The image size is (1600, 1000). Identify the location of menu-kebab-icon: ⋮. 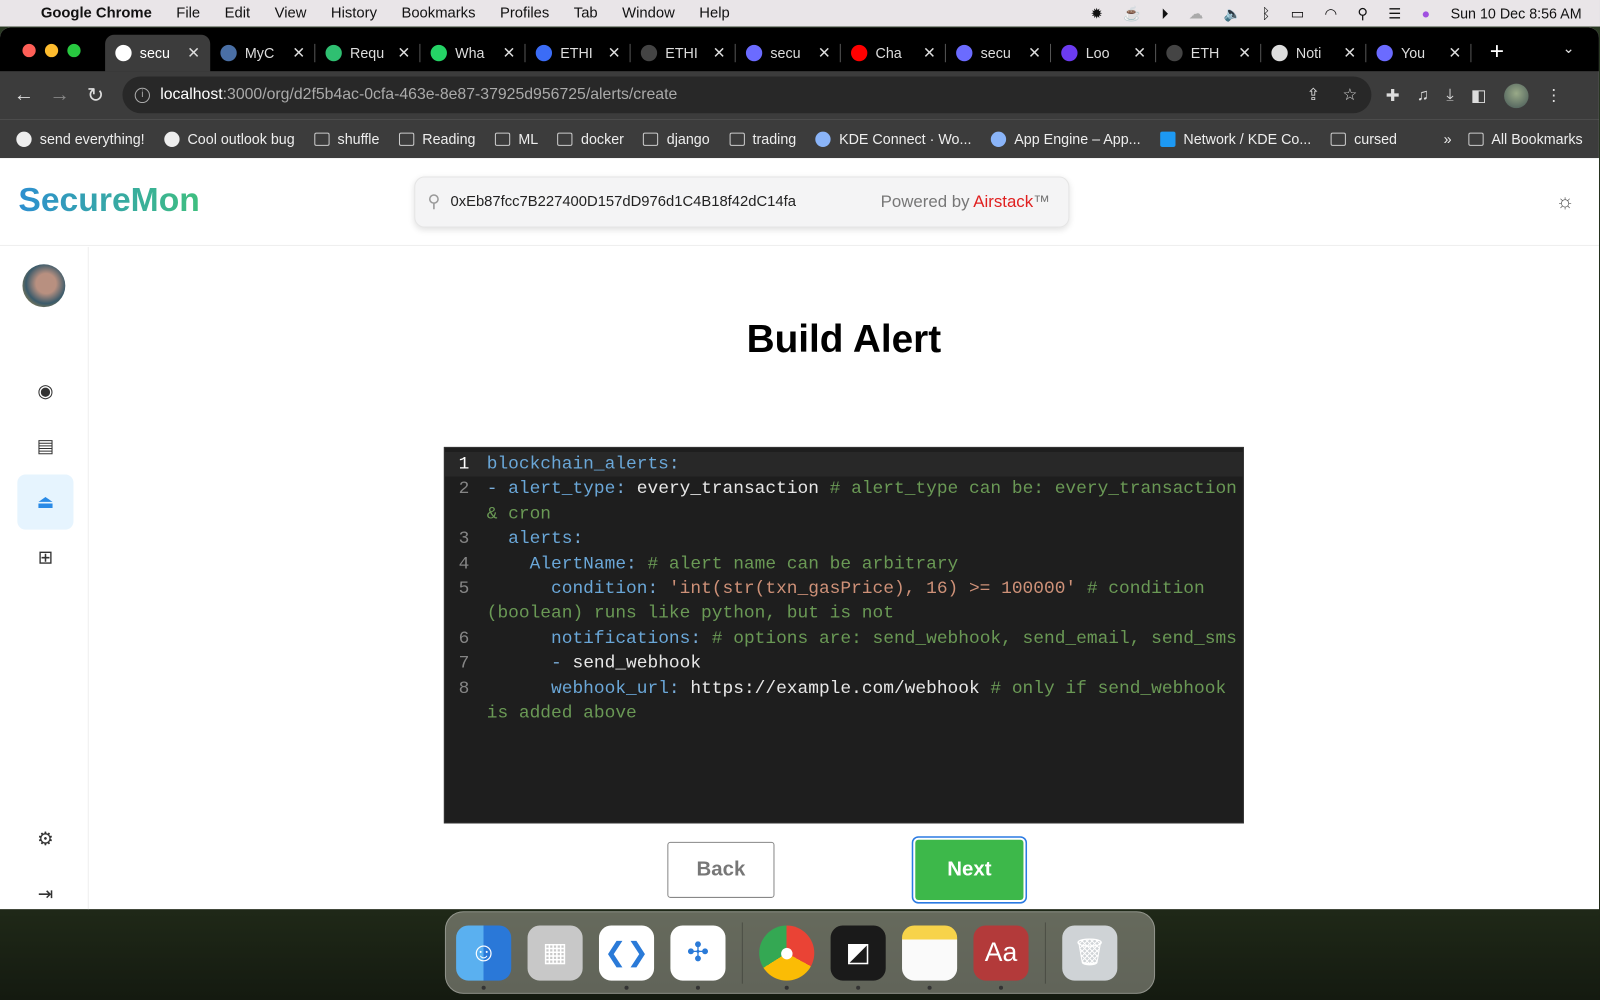
(1554, 95).